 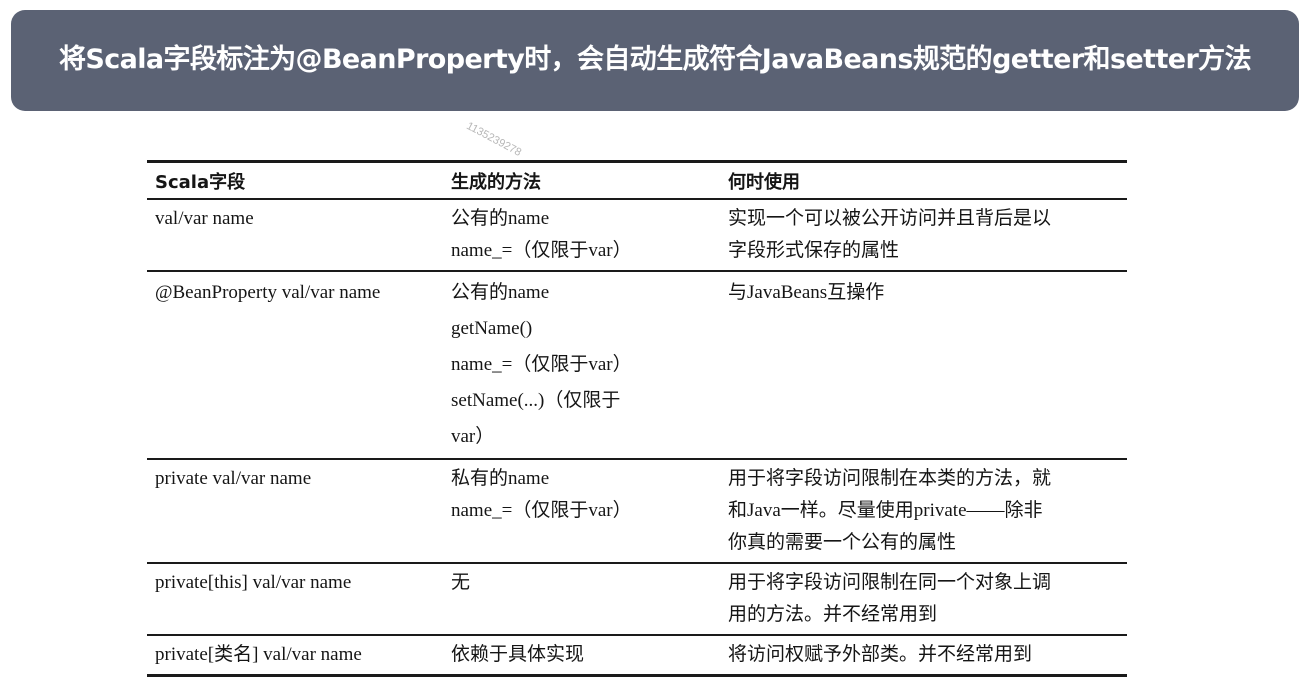 I want to click on field-text: private[类名] val/var name, so click(x=258, y=654).